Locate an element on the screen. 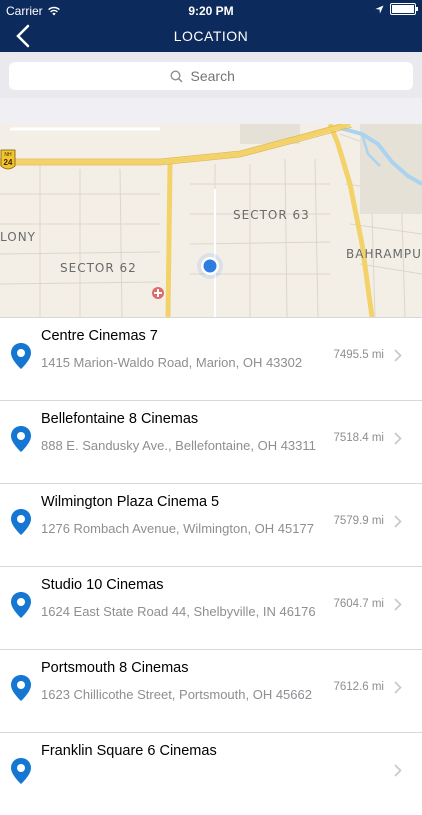 This screenshot has height=815, width=422. cinema-name: Studio 10 Cinemas is located at coordinates (102, 585).